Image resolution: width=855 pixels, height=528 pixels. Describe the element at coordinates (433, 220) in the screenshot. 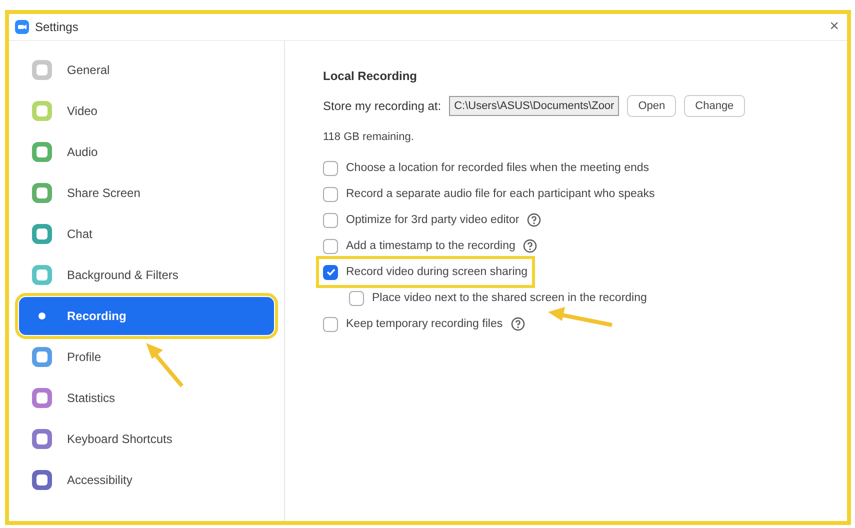

I see `option-label: Optimize for 3rd party video editor` at that location.